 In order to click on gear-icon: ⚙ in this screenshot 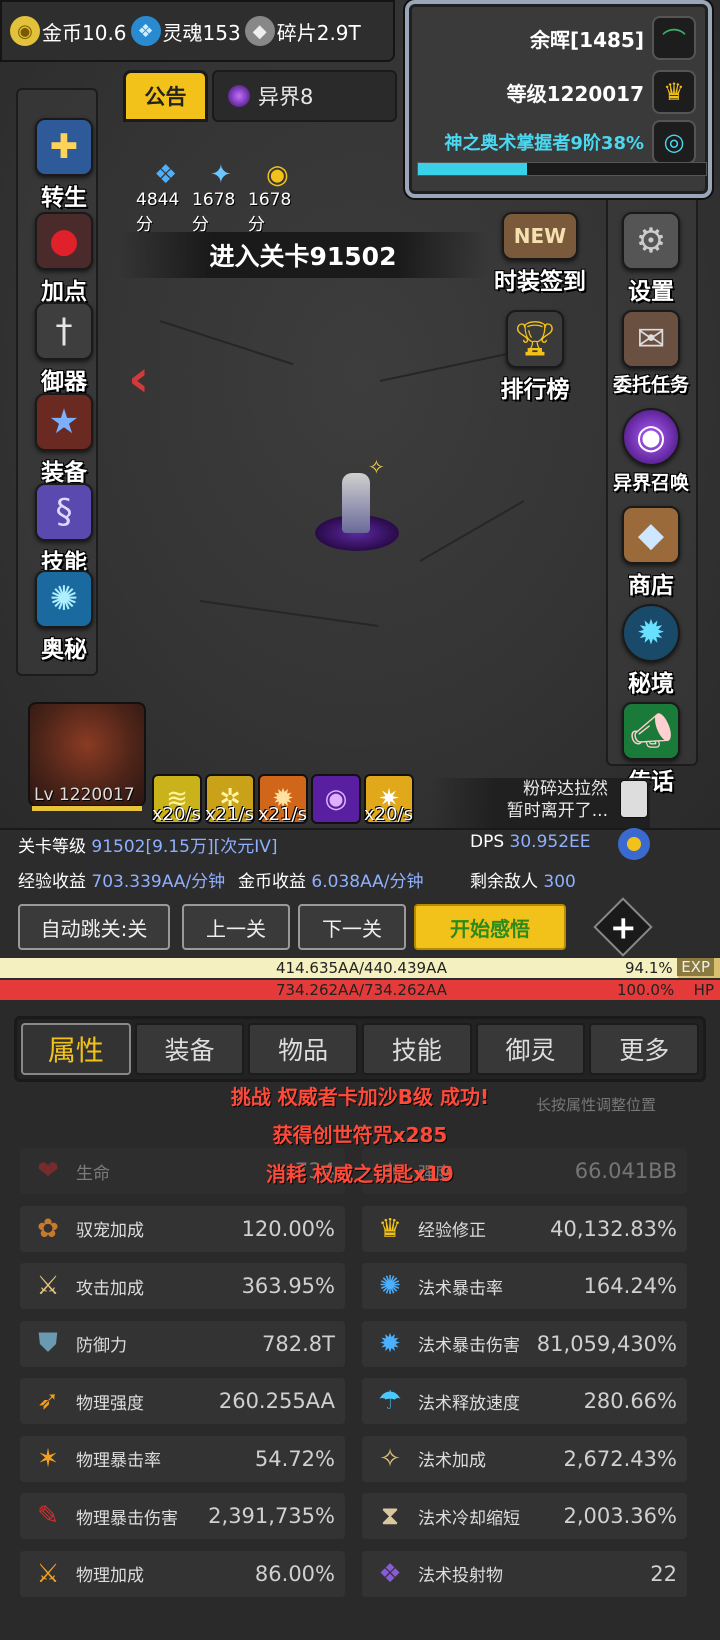, I will do `click(651, 241)`.